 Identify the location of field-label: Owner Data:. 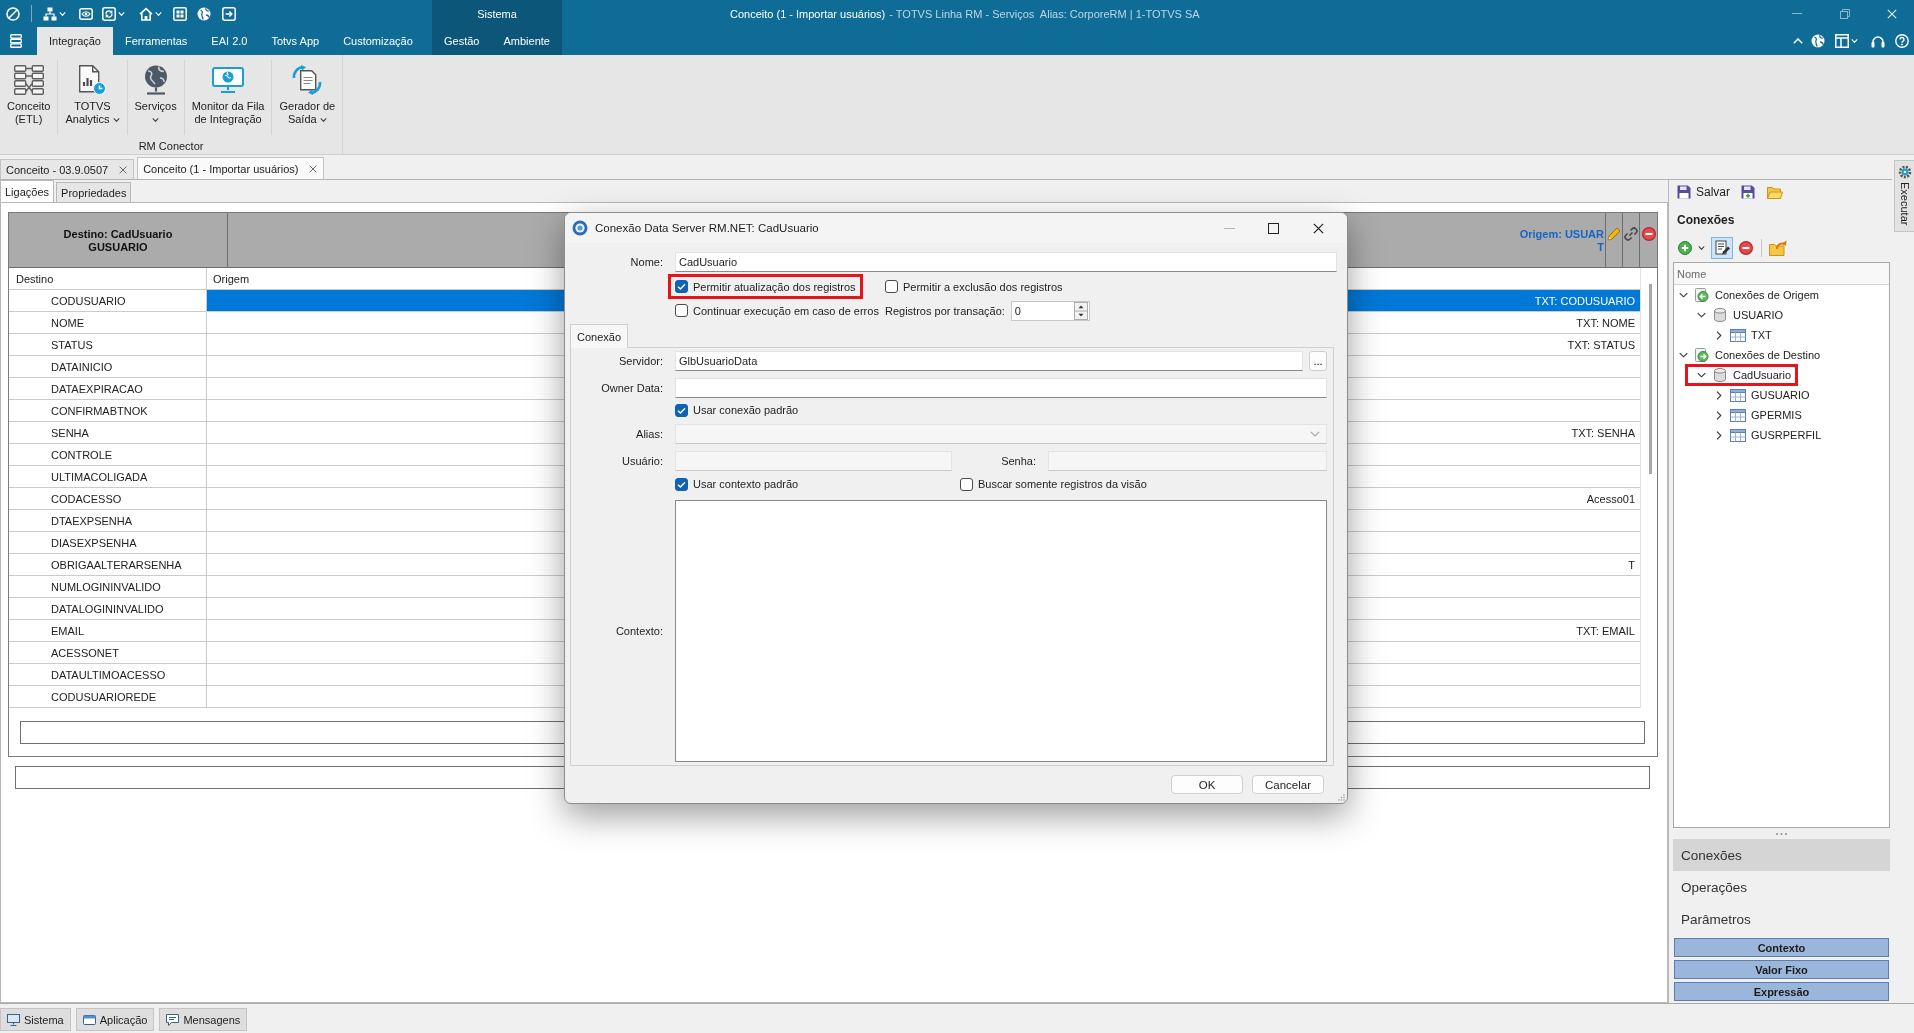
(632, 388).